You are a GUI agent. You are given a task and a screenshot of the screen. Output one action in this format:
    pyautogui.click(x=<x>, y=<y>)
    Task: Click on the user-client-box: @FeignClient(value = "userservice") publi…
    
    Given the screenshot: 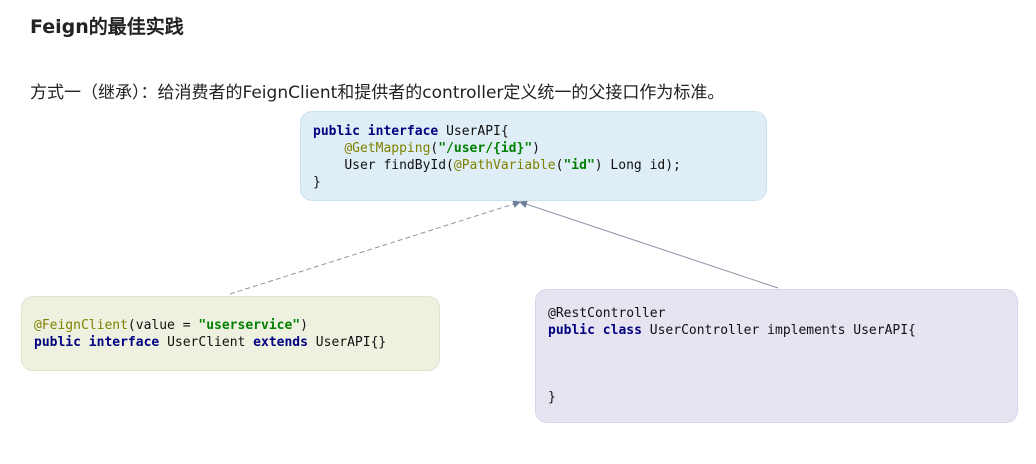 What is the action you would take?
    pyautogui.click(x=230, y=333)
    